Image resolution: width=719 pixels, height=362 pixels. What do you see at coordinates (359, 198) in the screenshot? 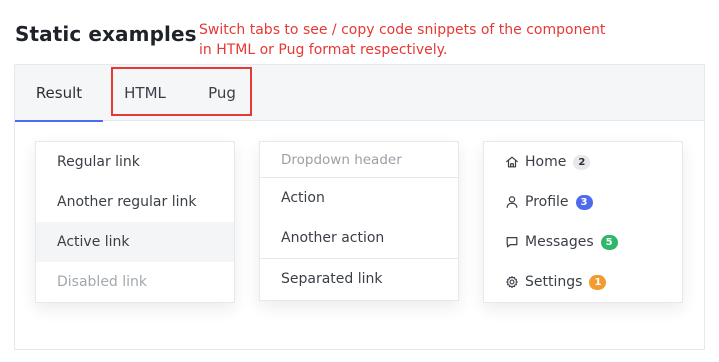
I see `menu-item-action: Action` at bounding box center [359, 198].